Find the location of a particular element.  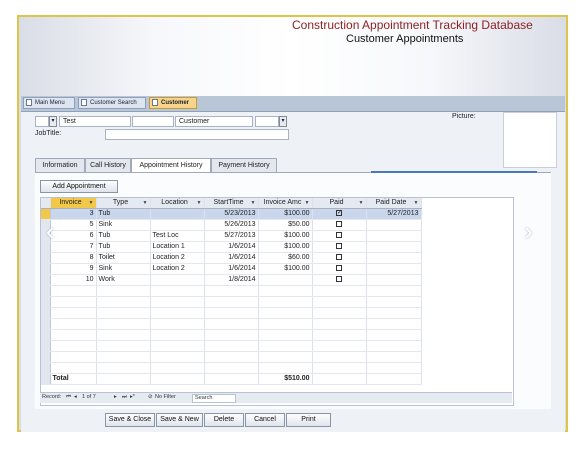

chevron-right-icon: › is located at coordinates (528, 231).